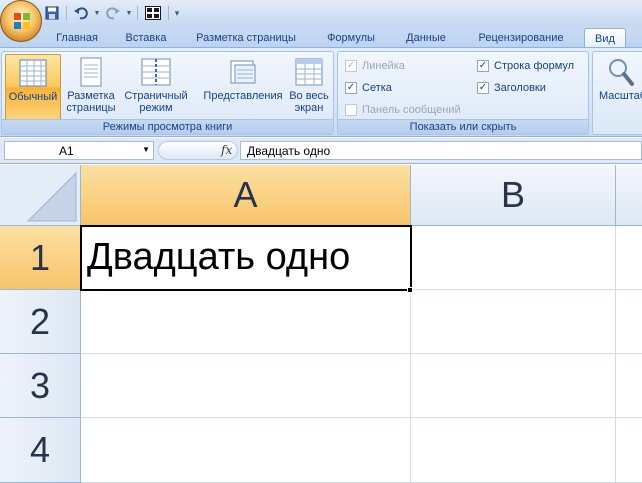  I want to click on group-show-hide-label: Показать или скрыть, so click(463, 126).